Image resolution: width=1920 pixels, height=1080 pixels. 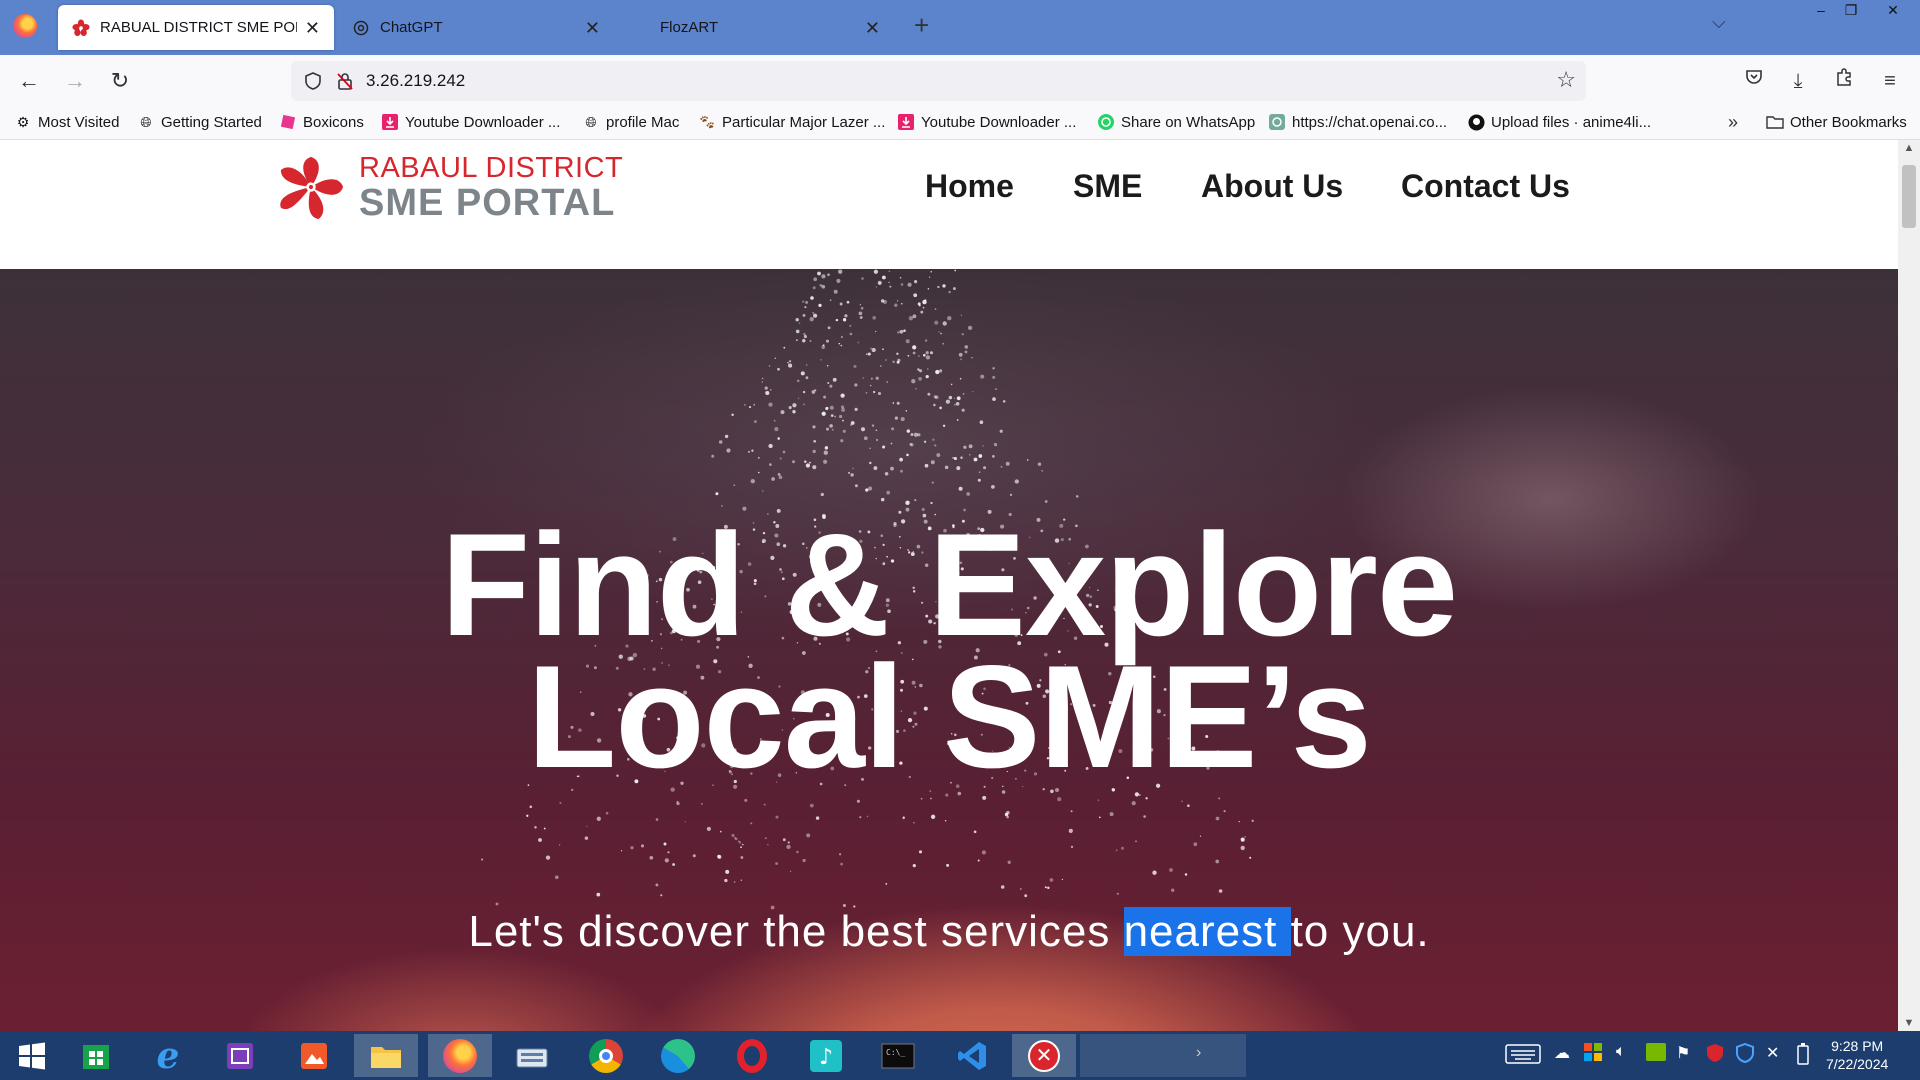 I want to click on hibiscus-icon, so click(x=81, y=27).